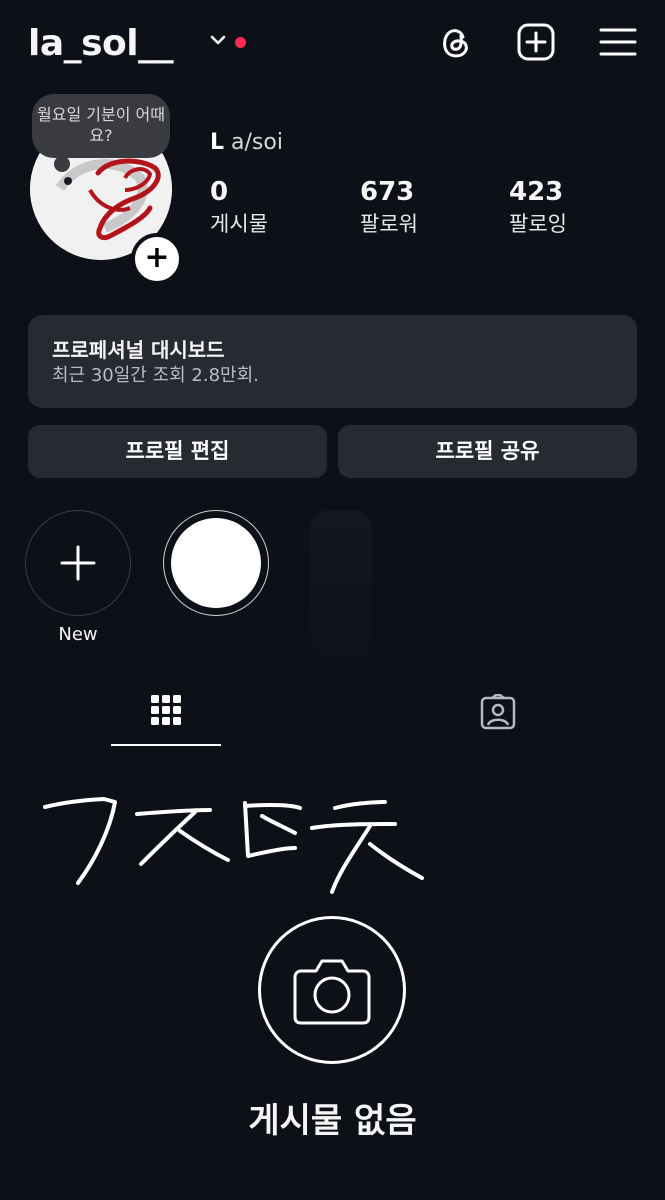 This screenshot has width=665, height=1200. What do you see at coordinates (239, 223) in the screenshot?
I see `posts-label: 게시물` at bounding box center [239, 223].